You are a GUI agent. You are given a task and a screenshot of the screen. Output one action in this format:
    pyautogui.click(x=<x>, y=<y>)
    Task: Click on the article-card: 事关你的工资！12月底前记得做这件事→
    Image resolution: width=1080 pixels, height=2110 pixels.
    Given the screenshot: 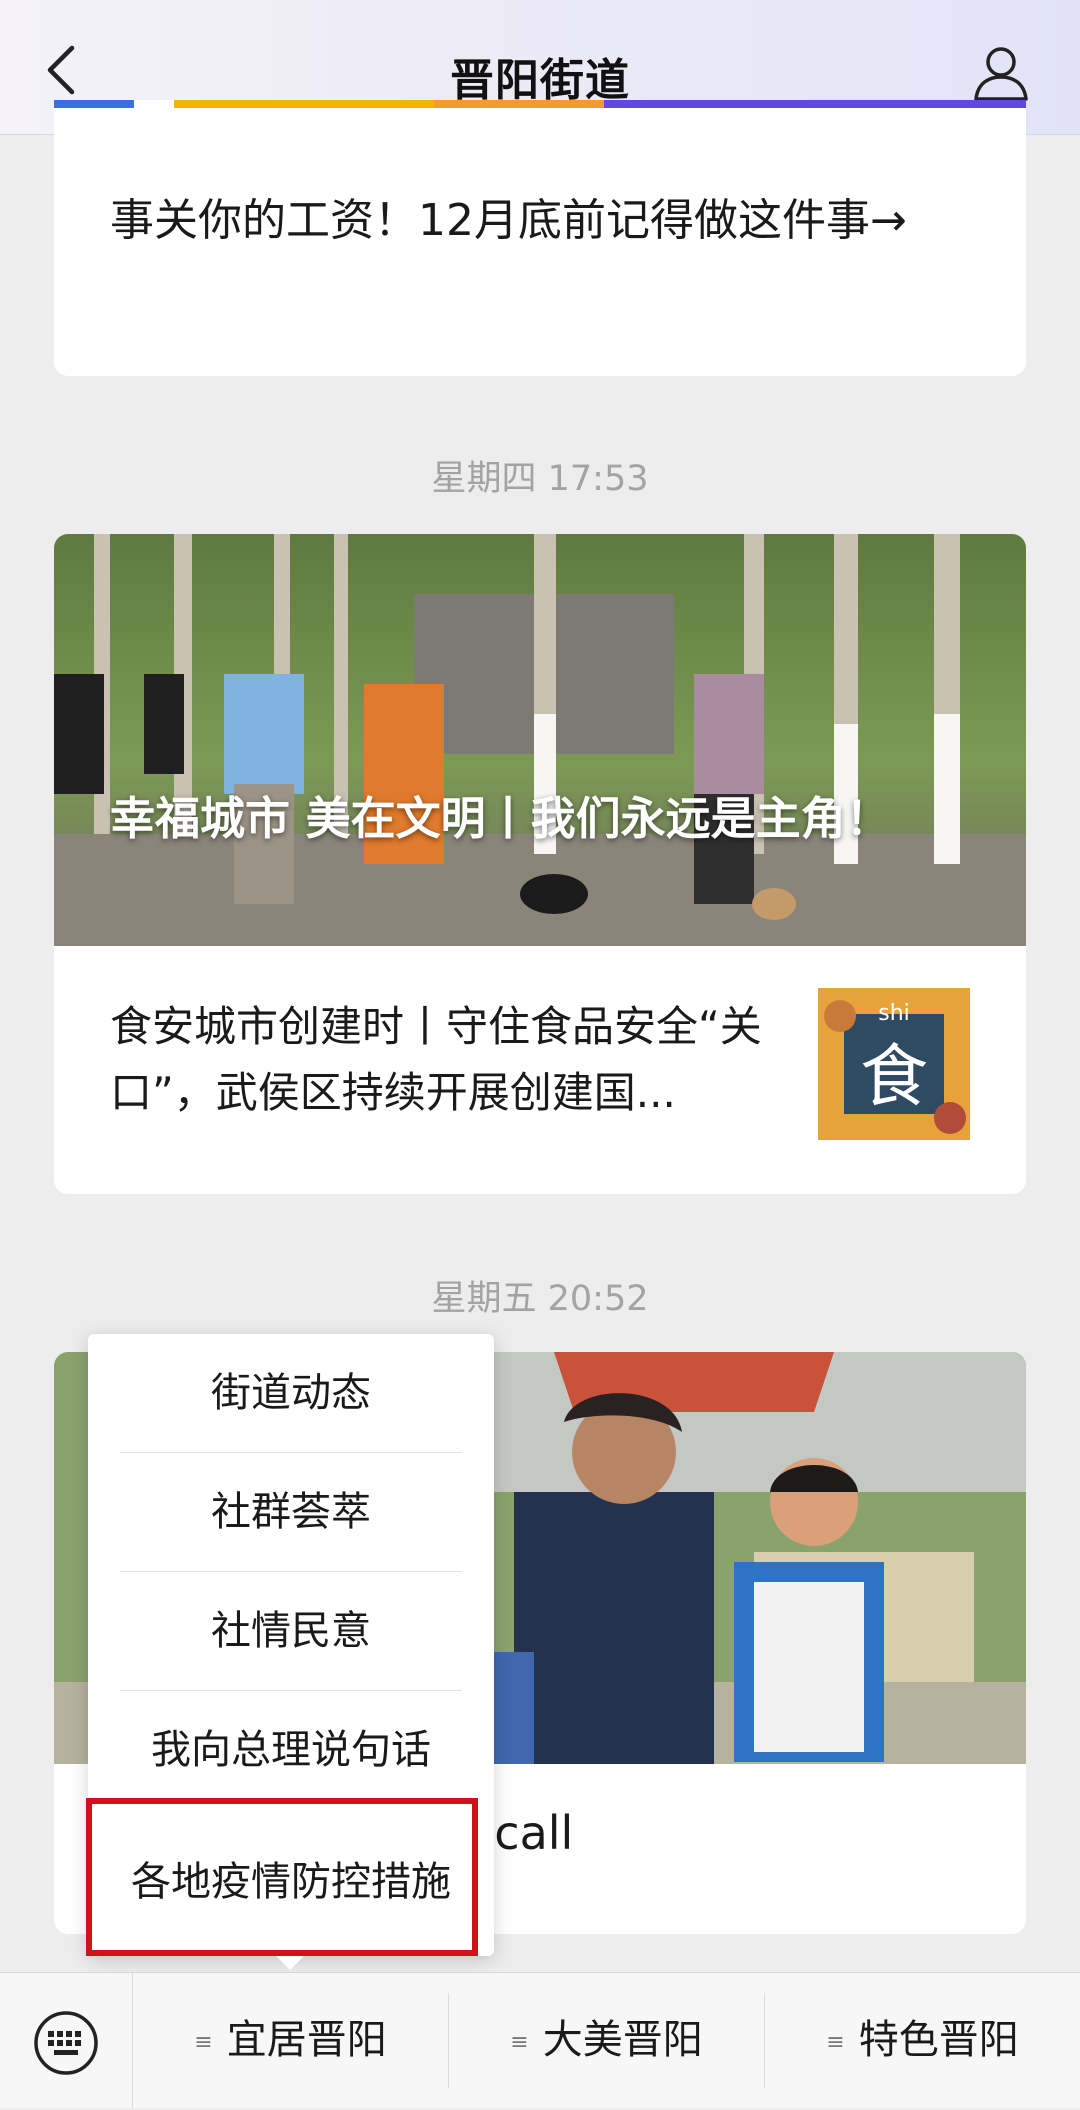 What is the action you would take?
    pyautogui.click(x=540, y=238)
    